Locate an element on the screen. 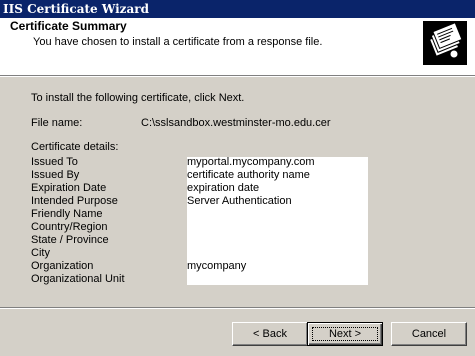 The width and height of the screenshot is (475, 356). file-name-label: File name: is located at coordinates (57, 123).